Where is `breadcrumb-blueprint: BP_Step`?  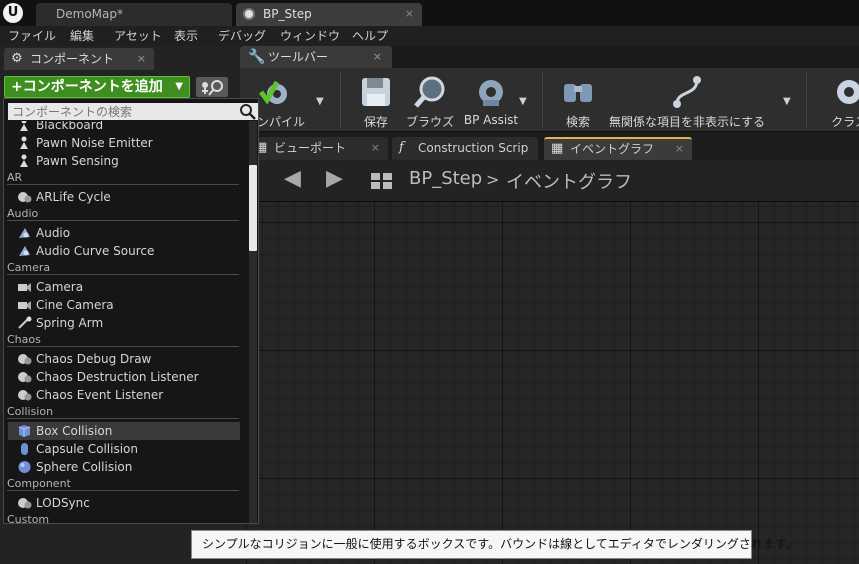
breadcrumb-blueprint: BP_Step is located at coordinates (445, 178).